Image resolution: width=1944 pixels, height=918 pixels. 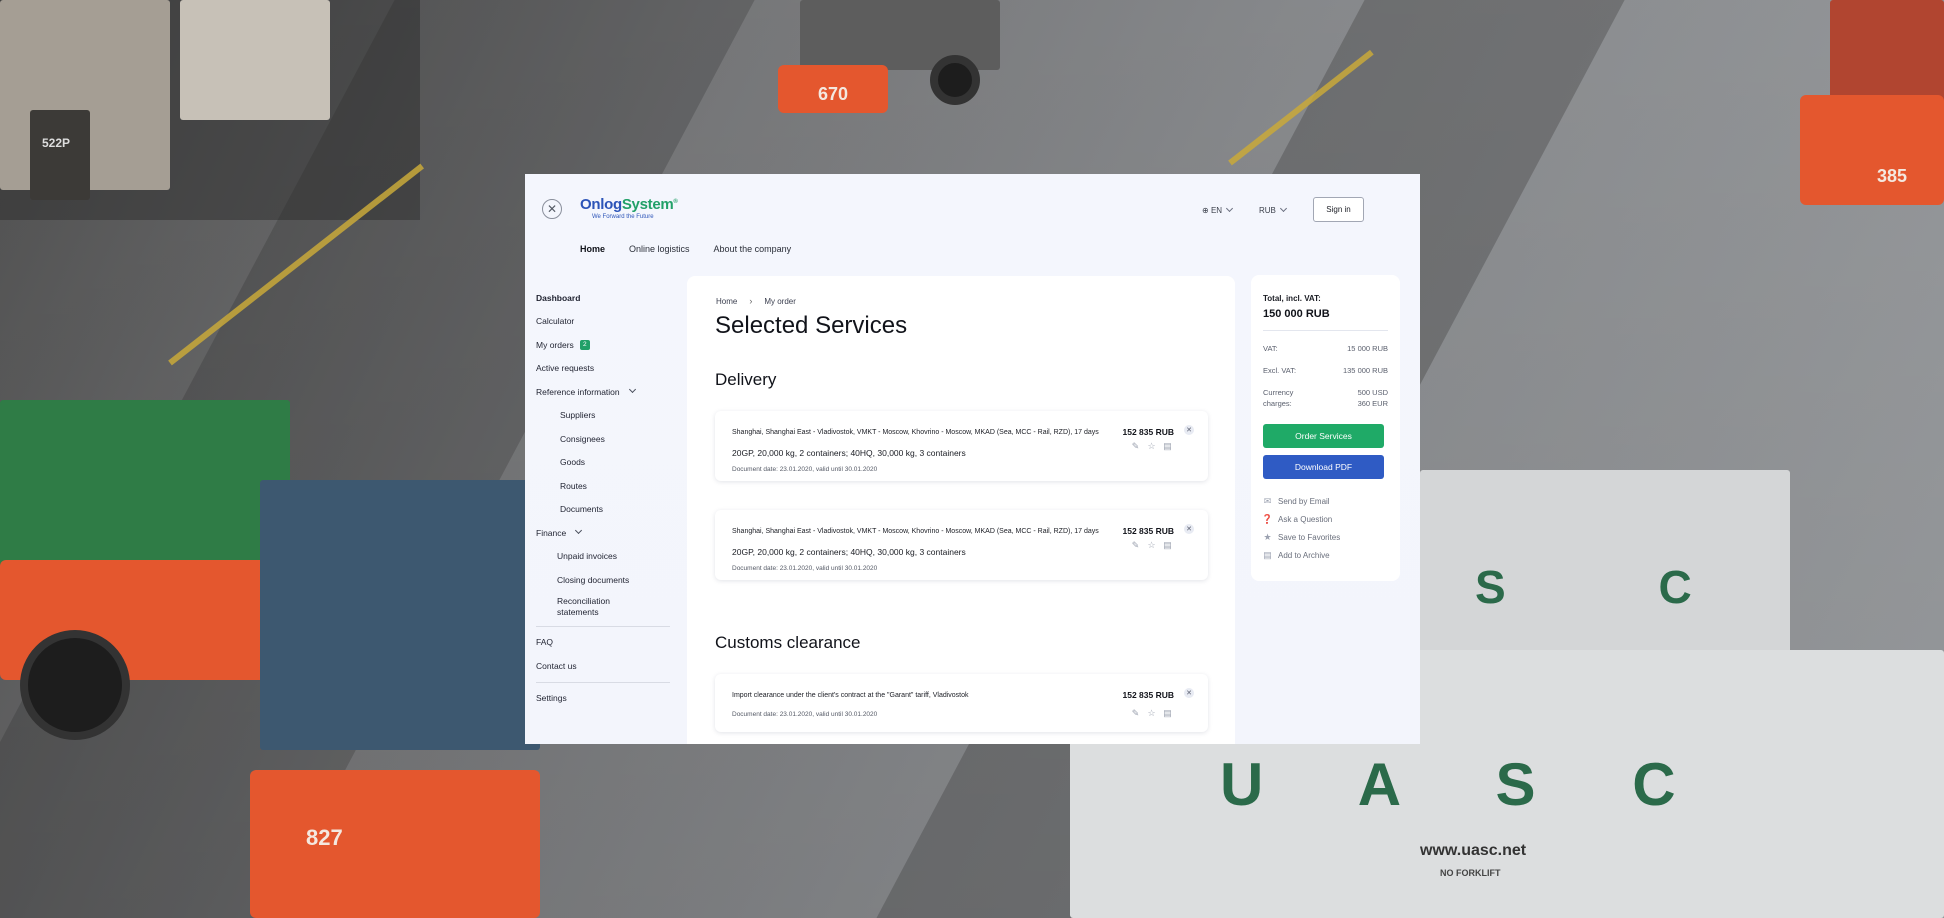 What do you see at coordinates (833, 94) in the screenshot?
I see `bg-label-670: 670` at bounding box center [833, 94].